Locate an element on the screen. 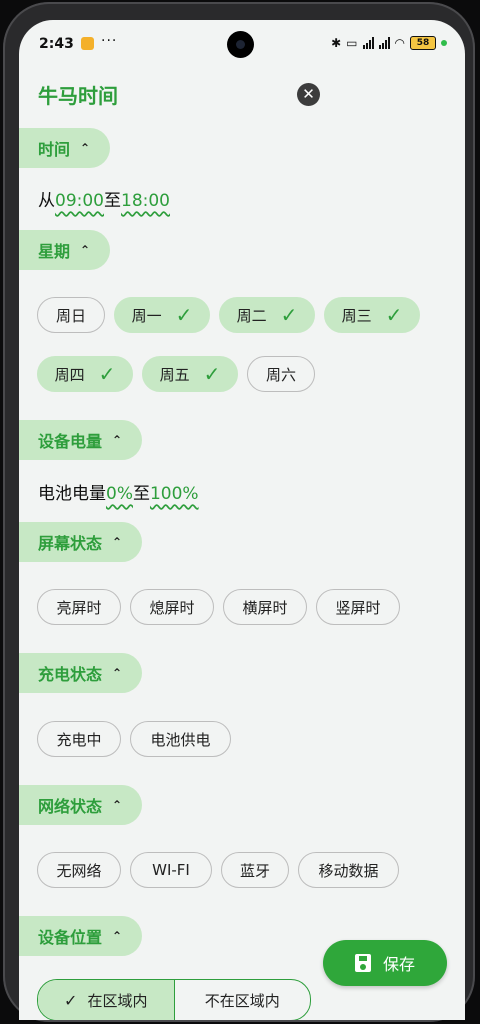  chip-charging: 充电中 is located at coordinates (79, 739).